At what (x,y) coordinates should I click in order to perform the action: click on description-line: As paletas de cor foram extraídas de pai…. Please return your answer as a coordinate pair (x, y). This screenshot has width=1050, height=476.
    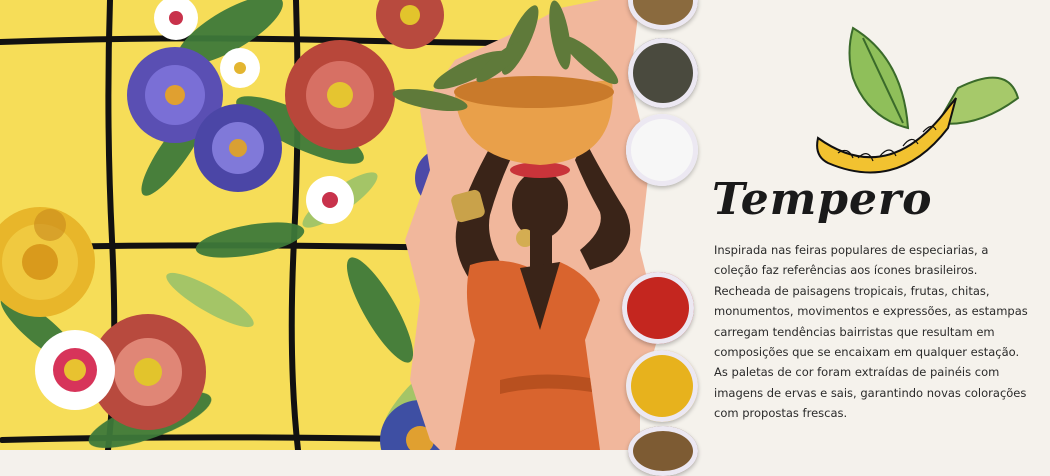
    Looking at the image, I should click on (857, 372).